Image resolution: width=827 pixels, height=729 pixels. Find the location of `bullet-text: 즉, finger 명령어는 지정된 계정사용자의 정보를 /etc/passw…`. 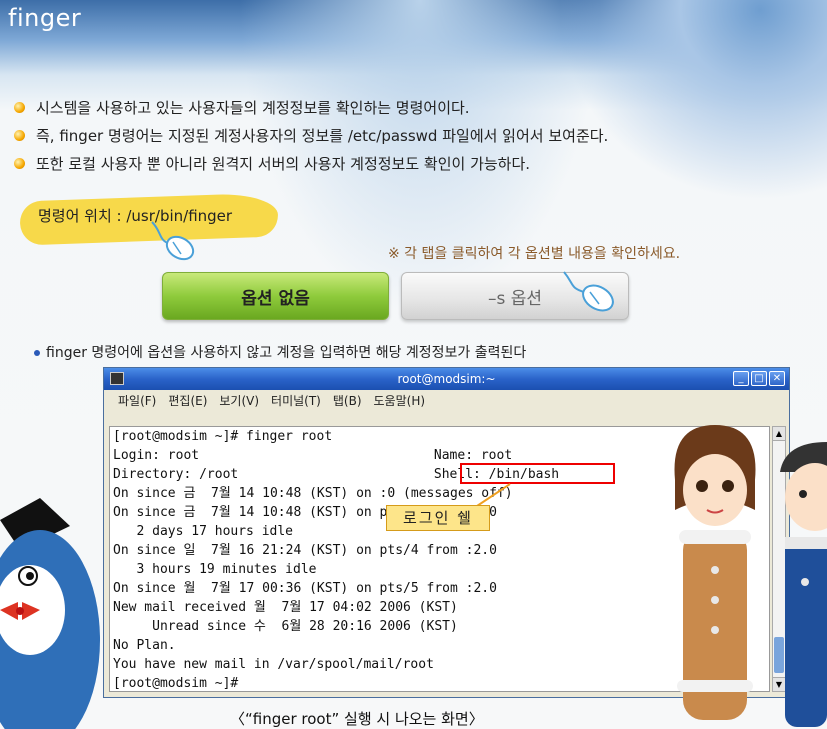

bullet-text: 즉, finger 명령어는 지정된 계정사용자의 정보를 /etc/passw… is located at coordinates (322, 136).